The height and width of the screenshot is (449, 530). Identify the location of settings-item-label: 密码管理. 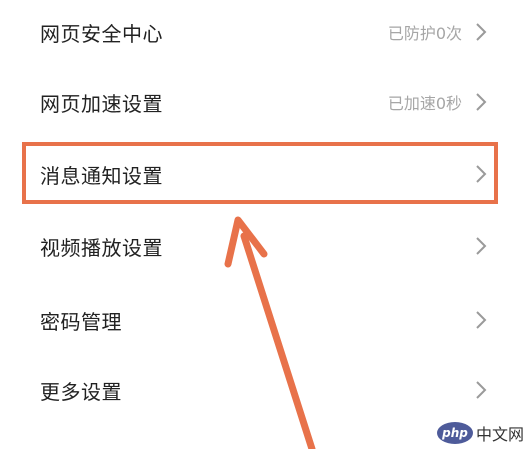
(81, 321).